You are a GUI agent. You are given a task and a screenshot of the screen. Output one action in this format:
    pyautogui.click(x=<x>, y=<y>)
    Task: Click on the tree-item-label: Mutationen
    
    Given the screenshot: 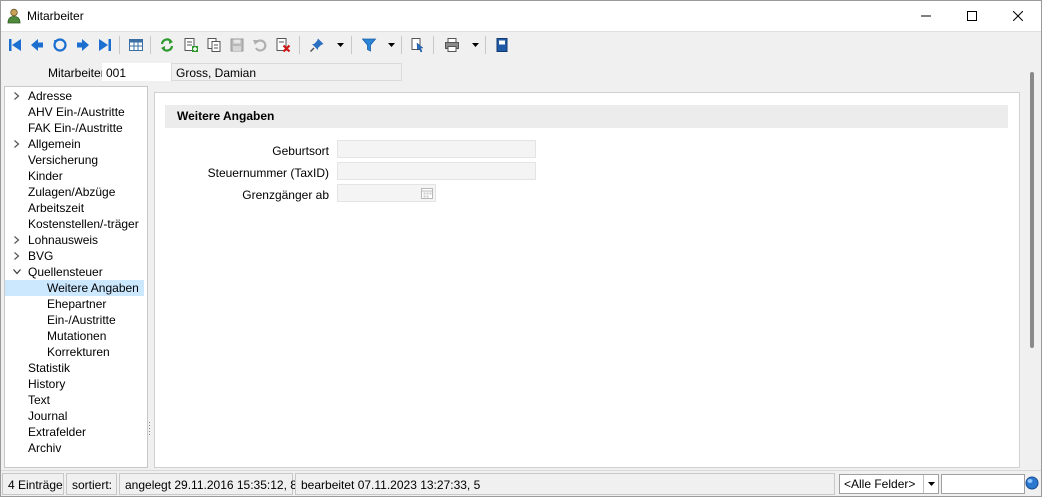 What is the action you would take?
    pyautogui.click(x=77, y=336)
    